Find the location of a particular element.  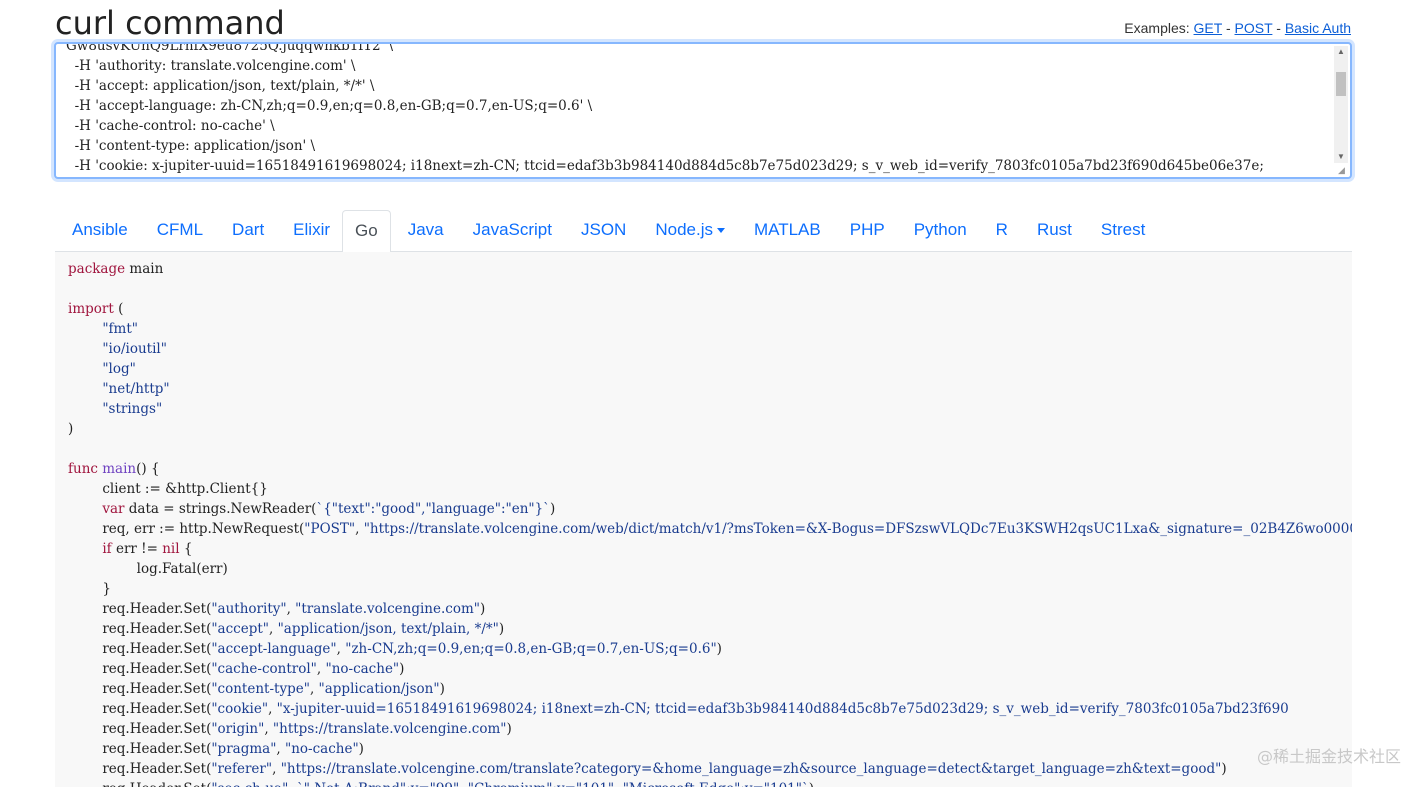

tab-strest: Strest is located at coordinates (1120, 230).